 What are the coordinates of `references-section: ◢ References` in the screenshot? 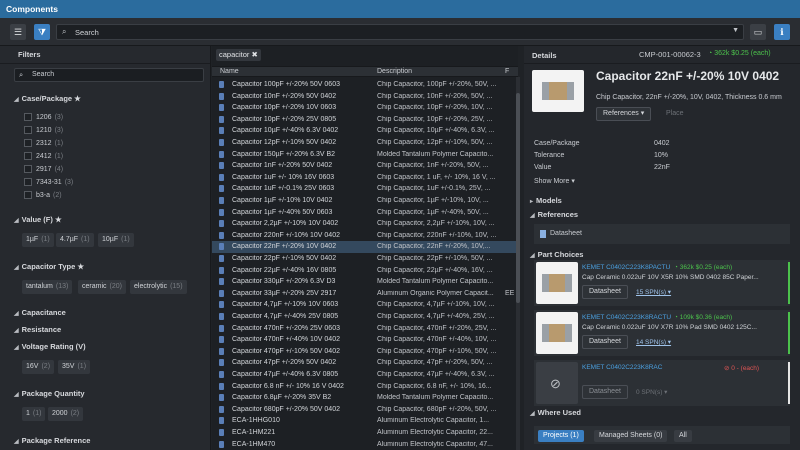 It's located at (554, 214).